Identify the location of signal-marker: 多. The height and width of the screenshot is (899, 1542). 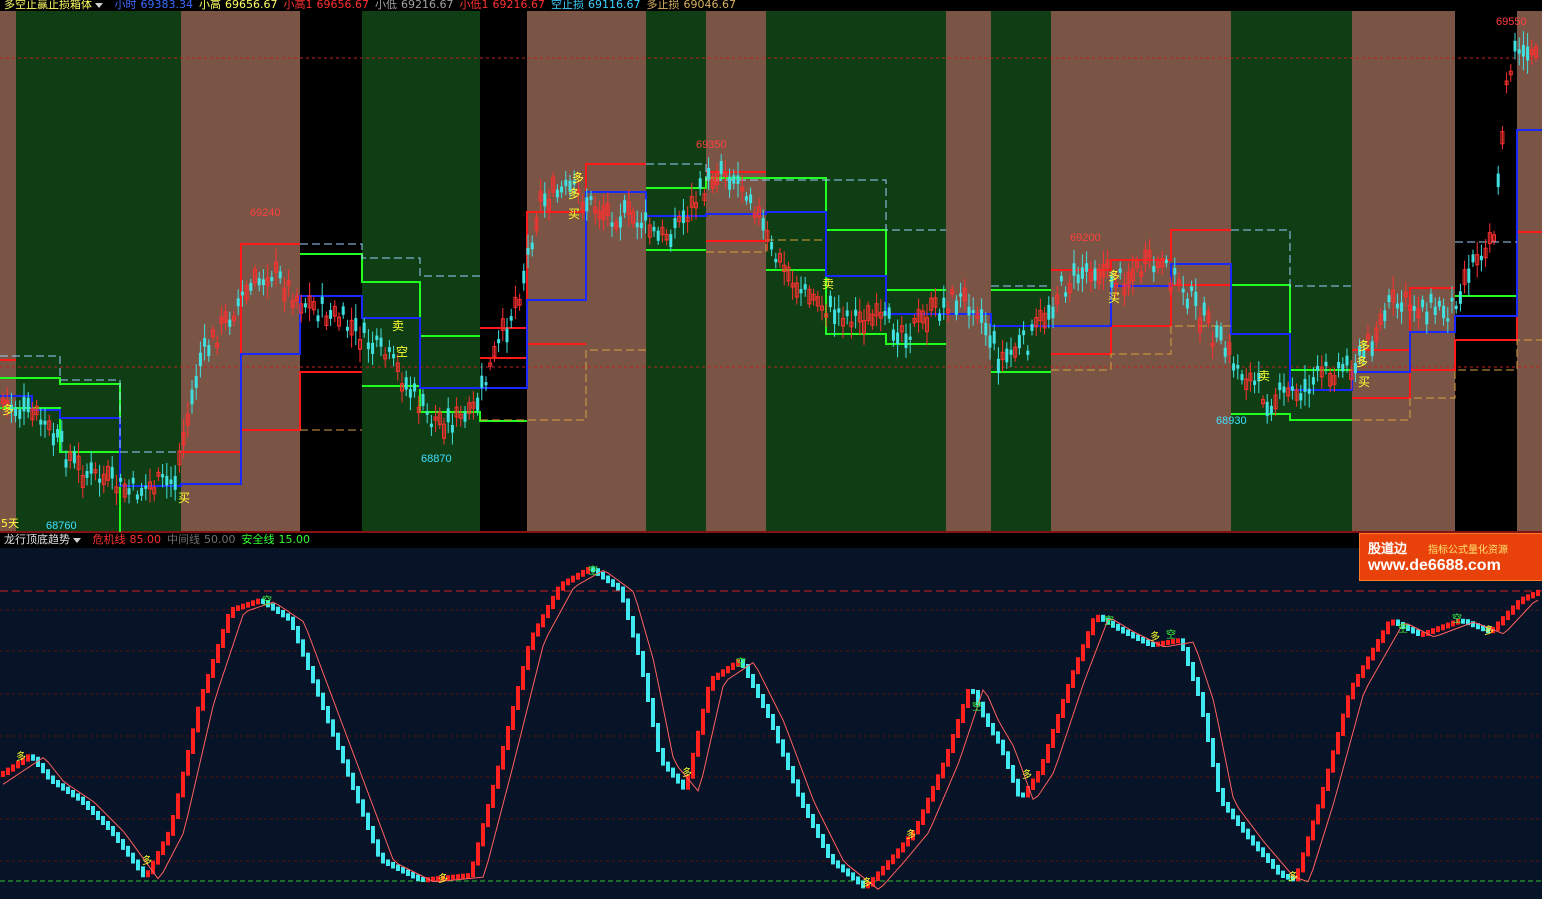
(8, 410).